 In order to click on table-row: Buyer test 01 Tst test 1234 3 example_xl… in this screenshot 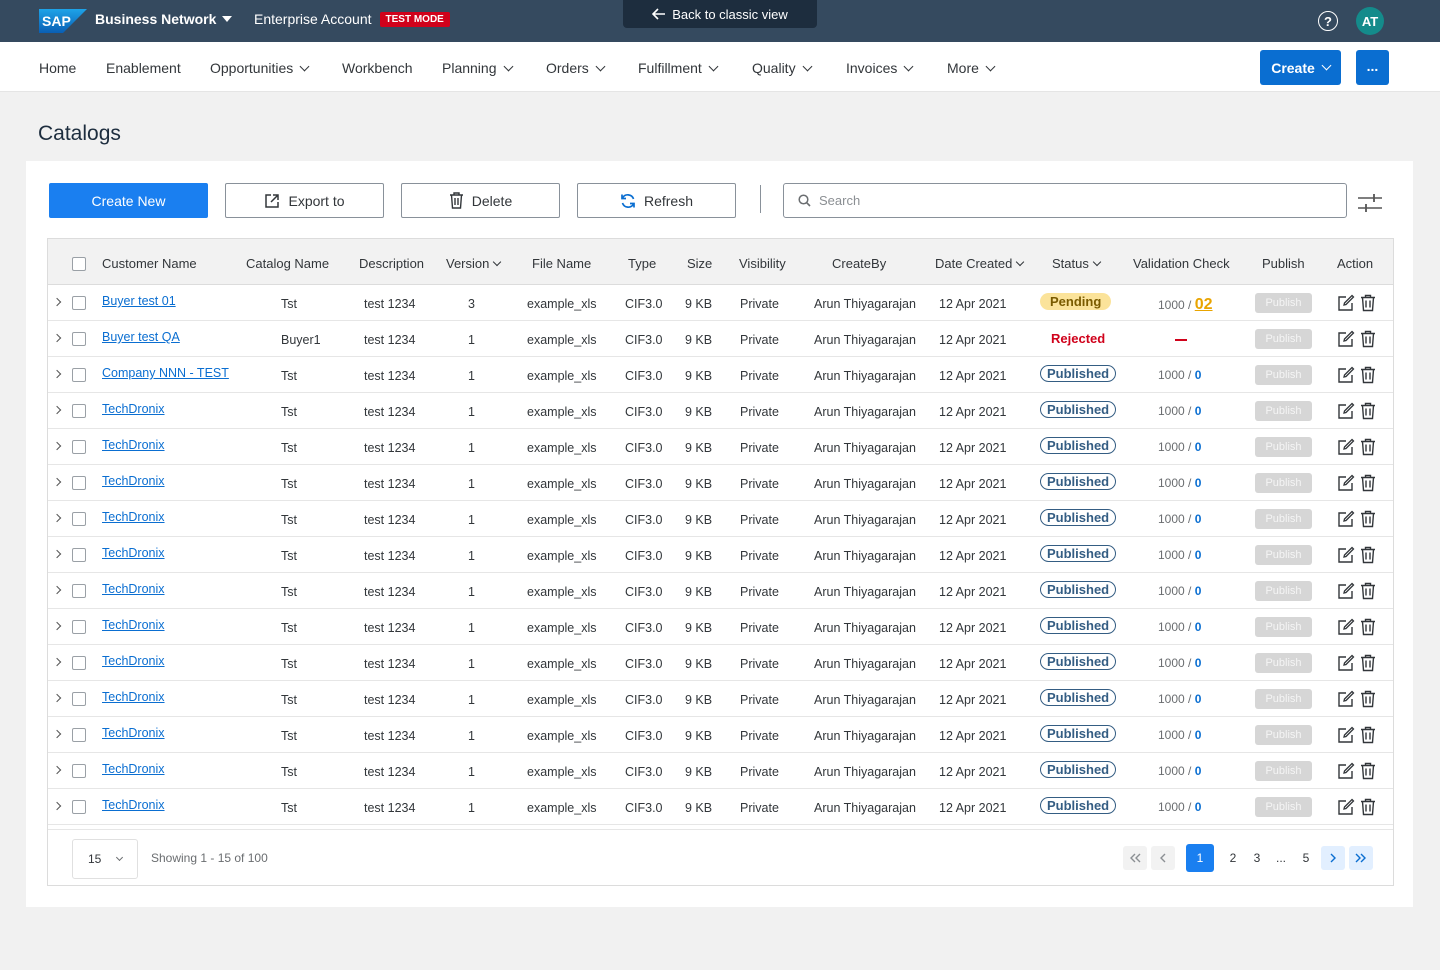, I will do `click(720, 303)`.